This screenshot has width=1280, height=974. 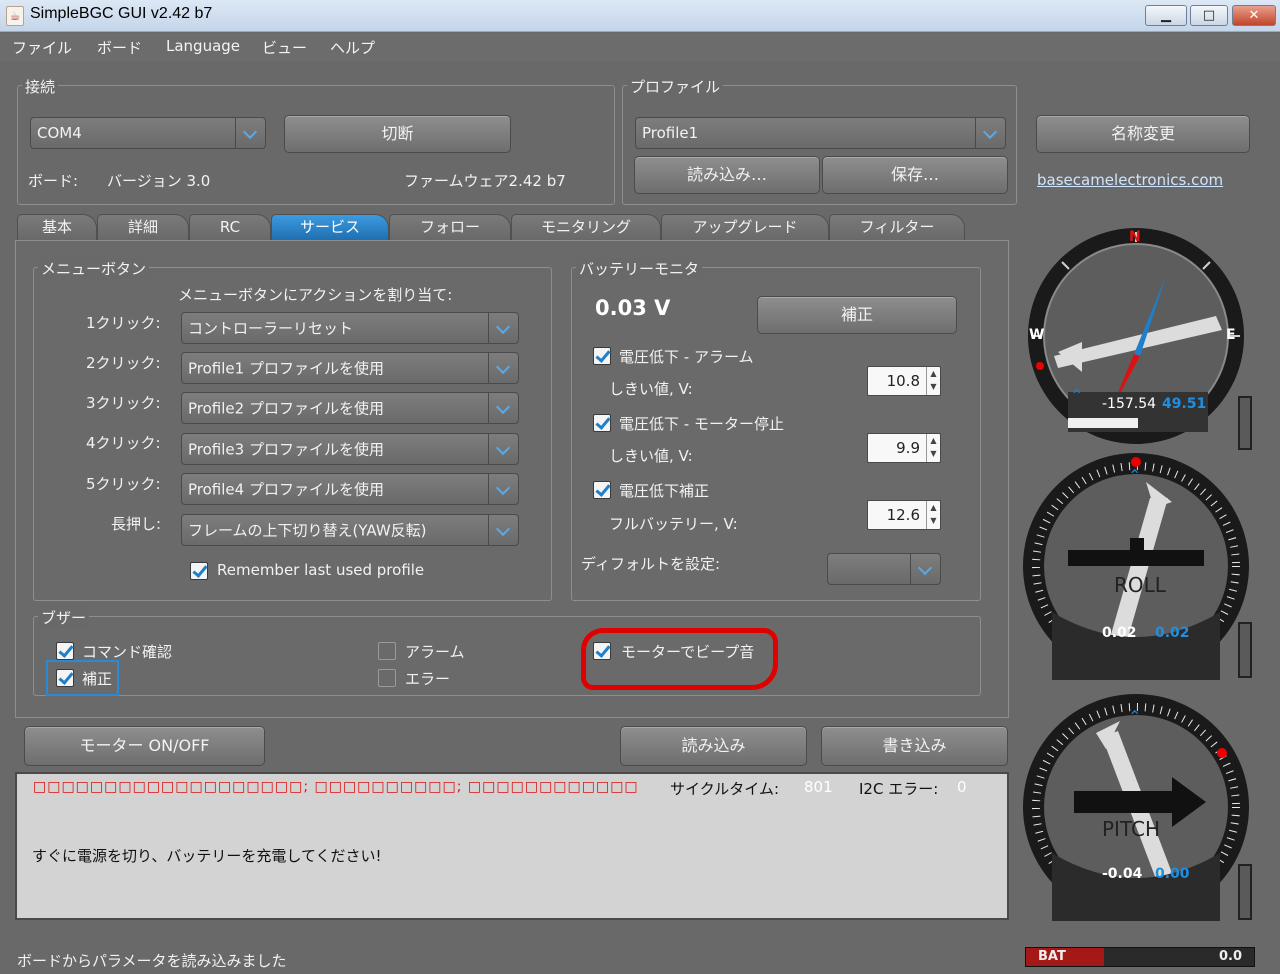 What do you see at coordinates (1209, 15) in the screenshot?
I see `maximize-button: □` at bounding box center [1209, 15].